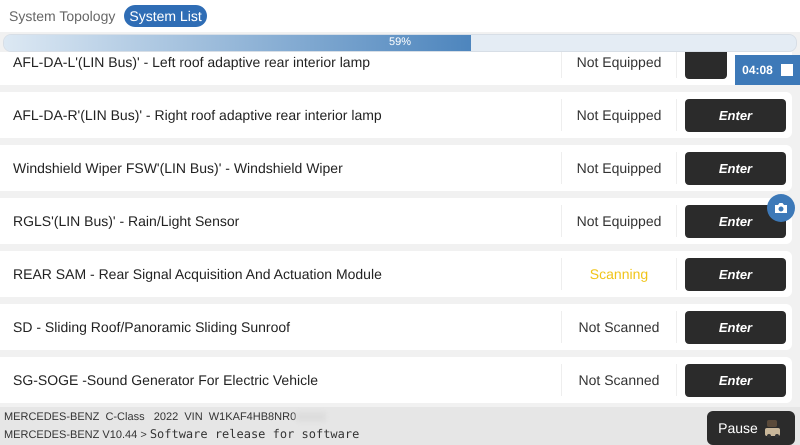 This screenshot has height=445, width=800. What do you see at coordinates (396, 168) in the screenshot?
I see `system-row: Windshield Wiper FSW'(LIN Bus)' - Windshield Wiper Not Equipped Enter` at bounding box center [396, 168].